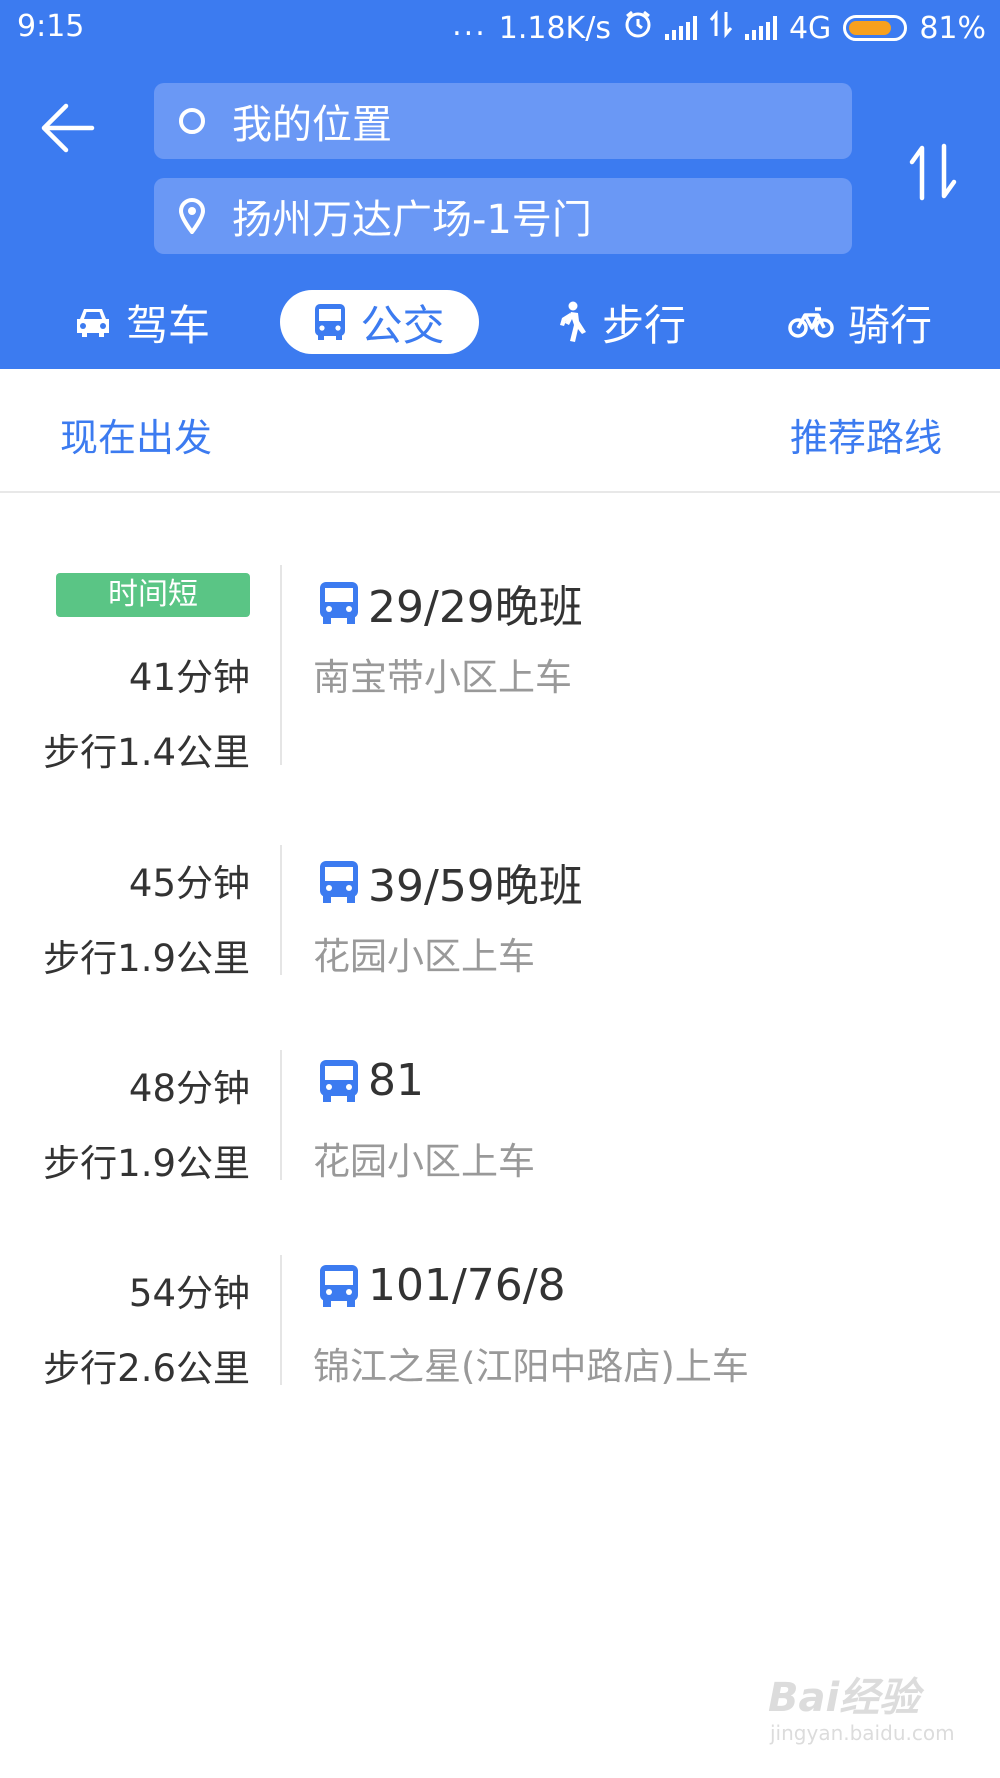  Describe the element at coordinates (189, 1293) in the screenshot. I see `route-duration: 54分钟` at that location.